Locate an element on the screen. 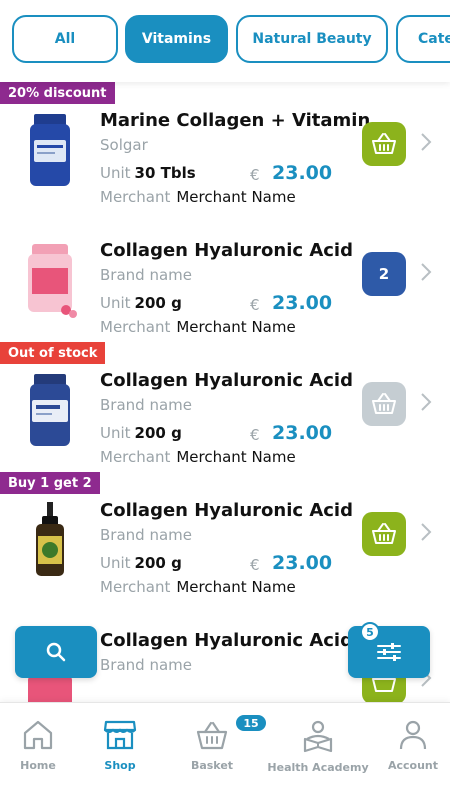 The image size is (450, 800). add-to-basket-button-disabled is located at coordinates (384, 404).